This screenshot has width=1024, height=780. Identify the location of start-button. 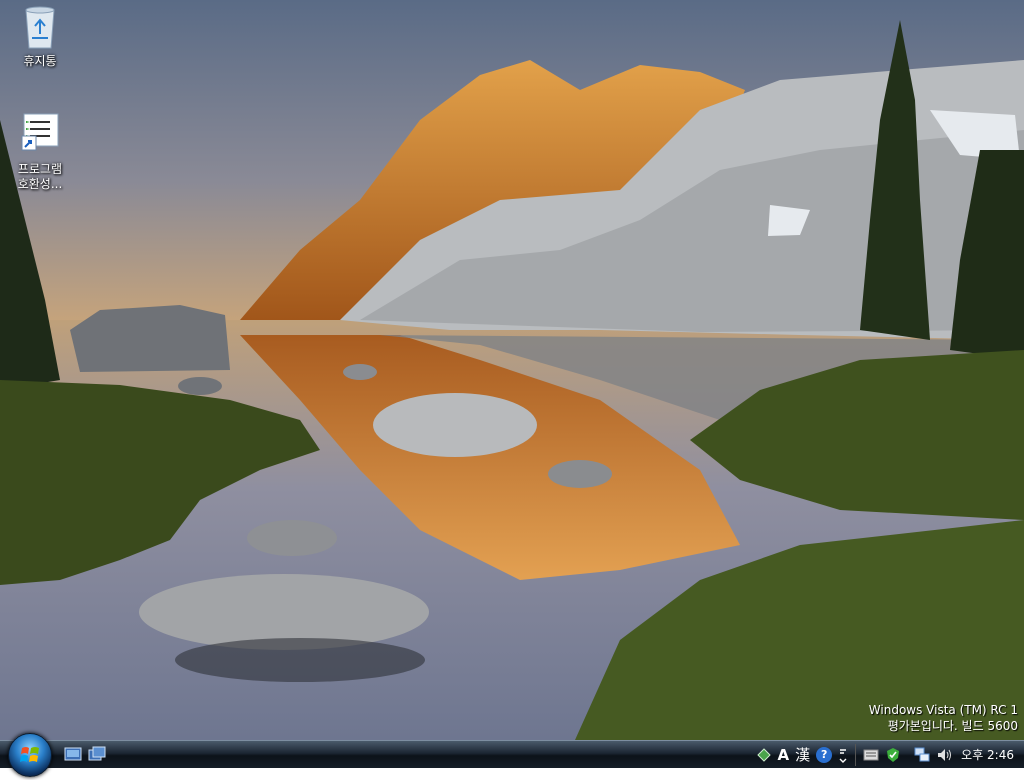
(30, 755).